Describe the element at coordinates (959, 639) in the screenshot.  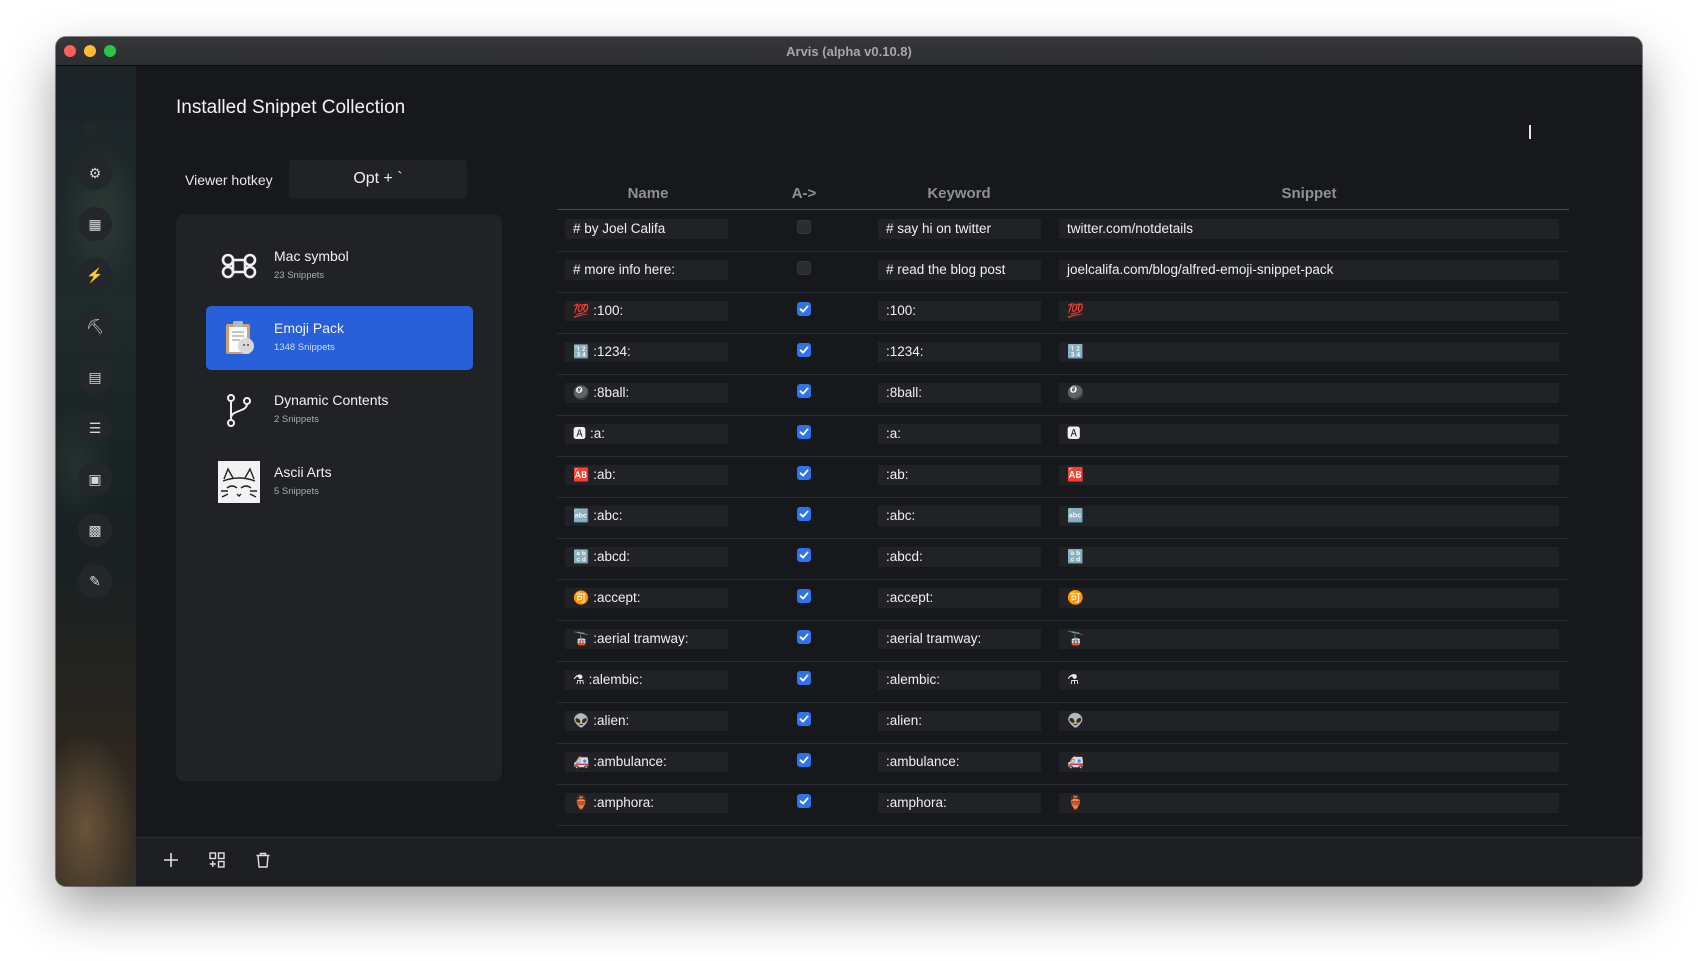
I see `keyword-cell: :aerial tramway:` at that location.